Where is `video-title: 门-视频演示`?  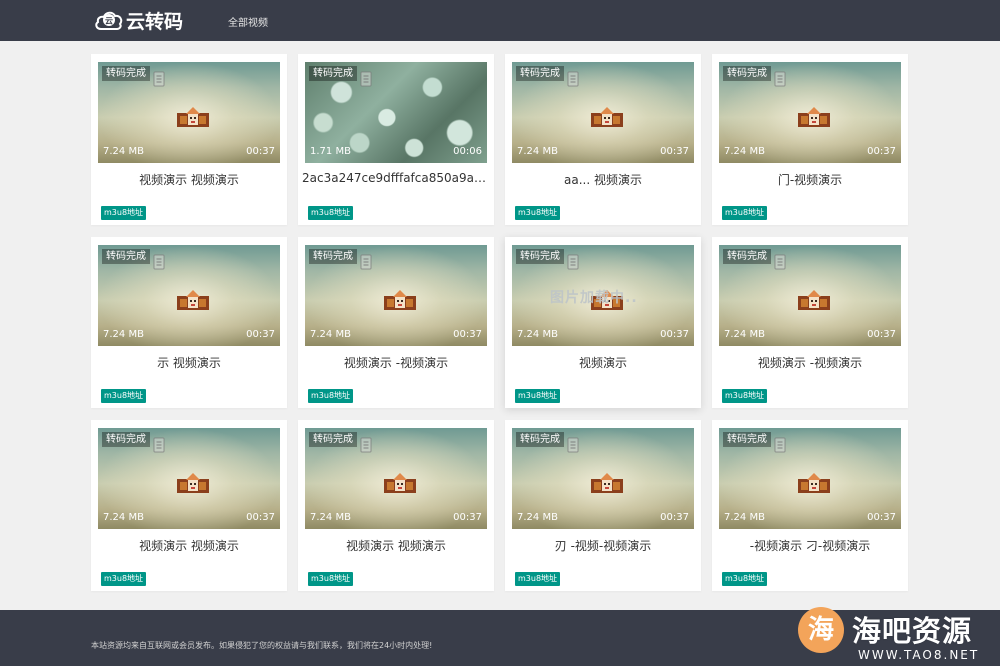
video-title: 门-视频演示 is located at coordinates (810, 179).